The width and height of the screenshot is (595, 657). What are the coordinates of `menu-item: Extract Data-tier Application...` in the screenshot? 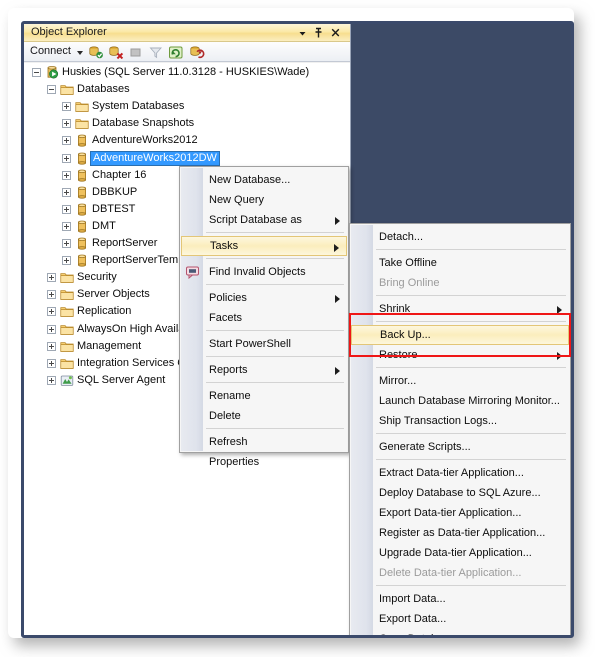 It's located at (460, 473).